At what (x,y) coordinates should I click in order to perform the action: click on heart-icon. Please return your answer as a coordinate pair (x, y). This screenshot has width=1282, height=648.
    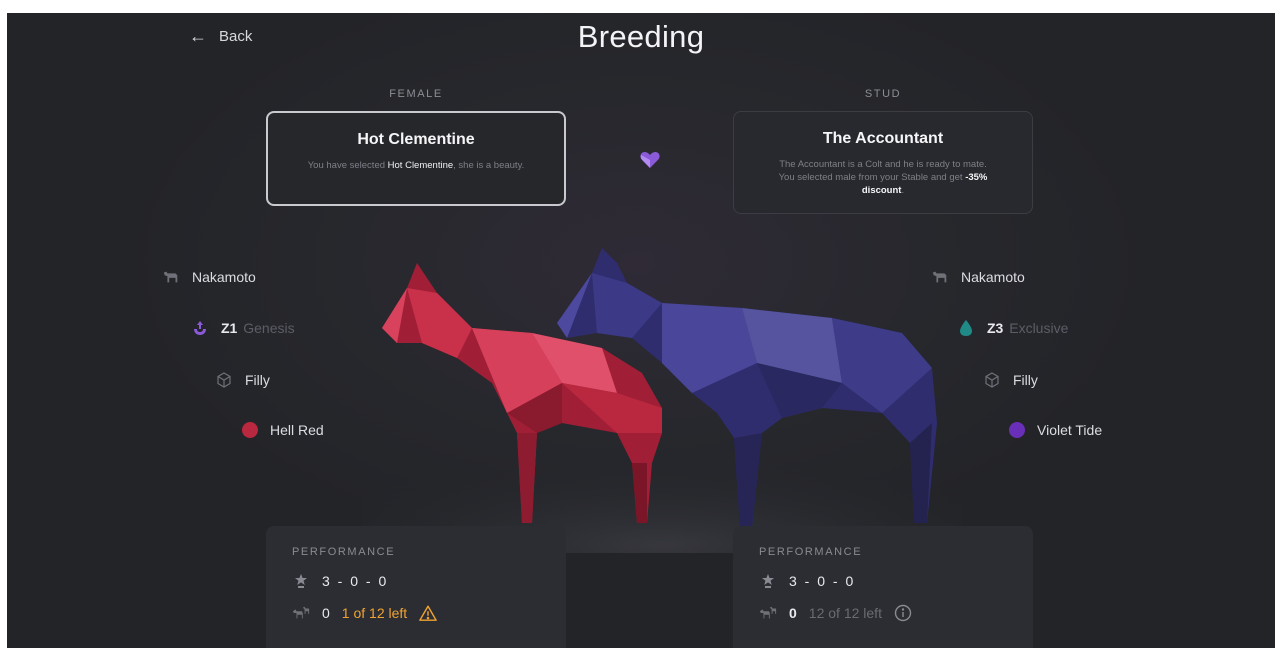
    Looking at the image, I should click on (650, 159).